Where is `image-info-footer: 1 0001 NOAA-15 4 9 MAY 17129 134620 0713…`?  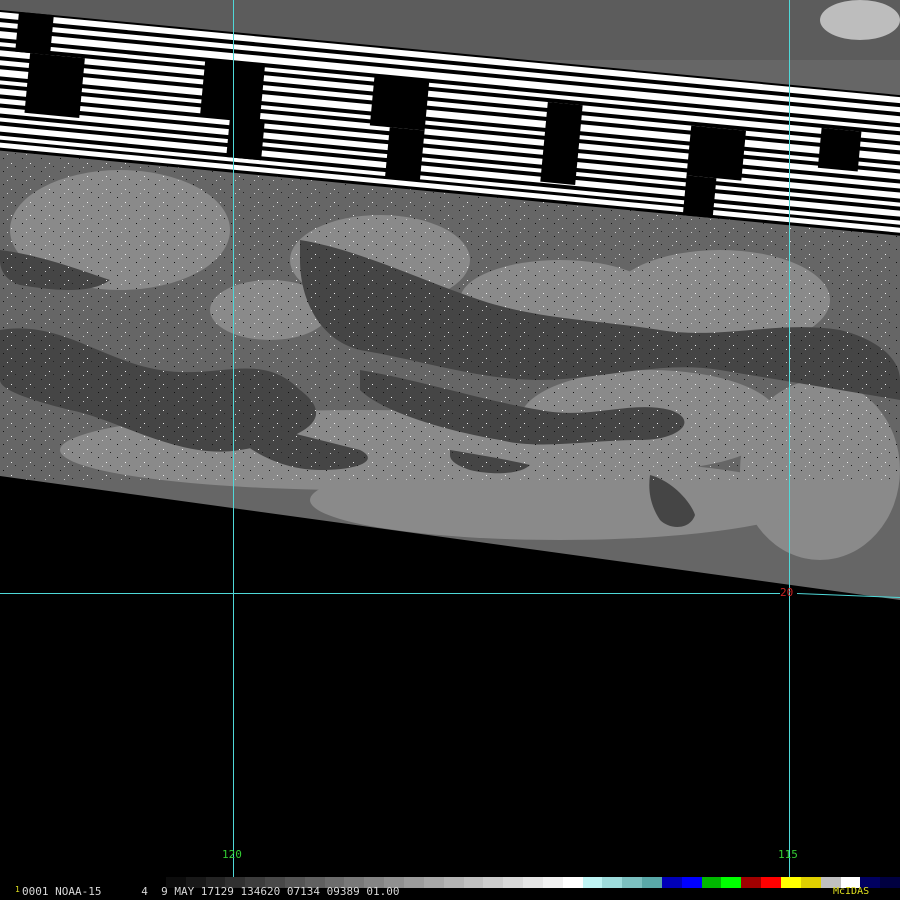 image-info-footer: 1 0001 NOAA-15 4 9 MAY 17129 134620 0713… is located at coordinates (450, 888).